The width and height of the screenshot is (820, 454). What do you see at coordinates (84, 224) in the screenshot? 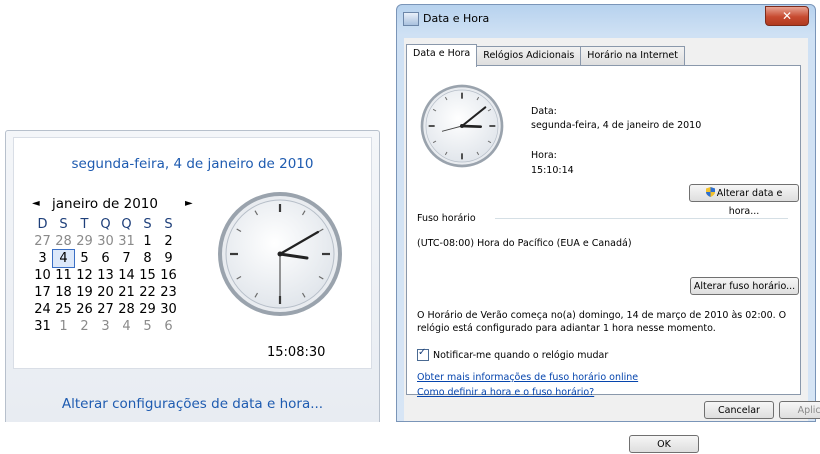
I see `weekday-label: T` at bounding box center [84, 224].